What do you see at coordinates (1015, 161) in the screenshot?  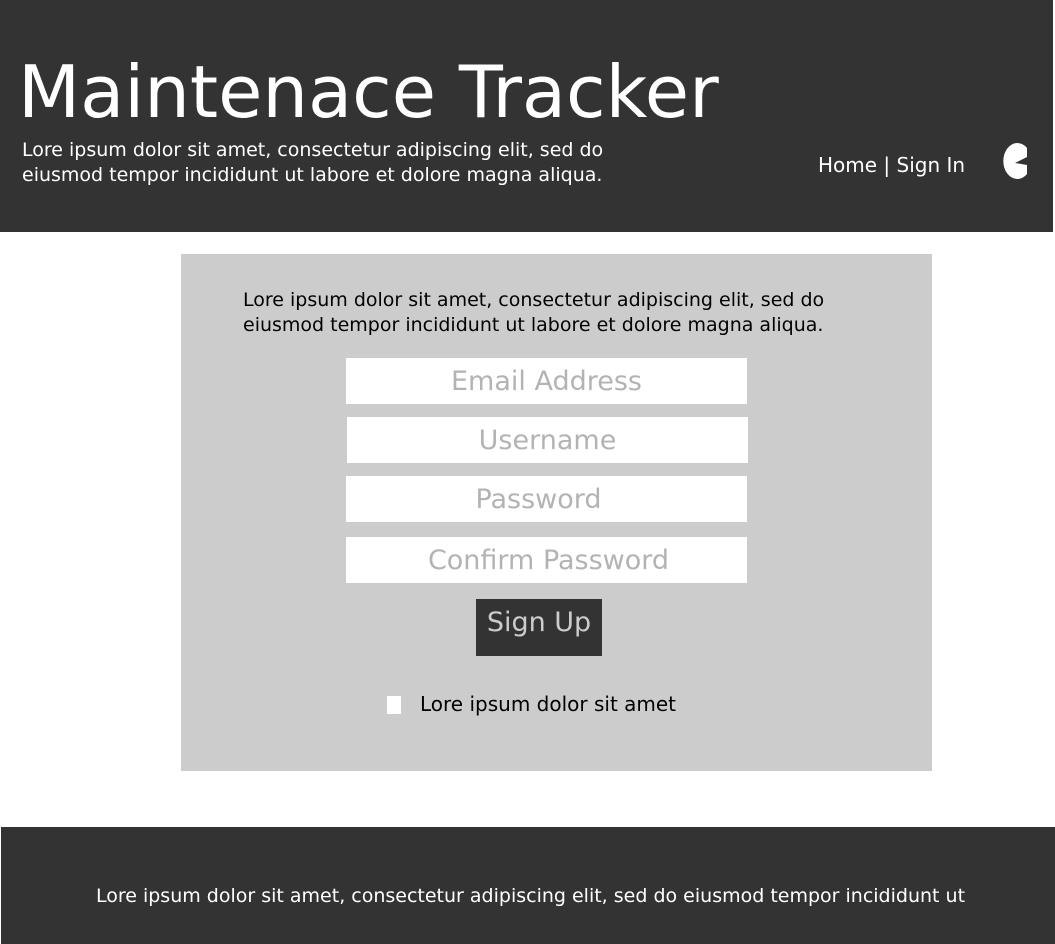 I see `pacman-logo-icon` at bounding box center [1015, 161].